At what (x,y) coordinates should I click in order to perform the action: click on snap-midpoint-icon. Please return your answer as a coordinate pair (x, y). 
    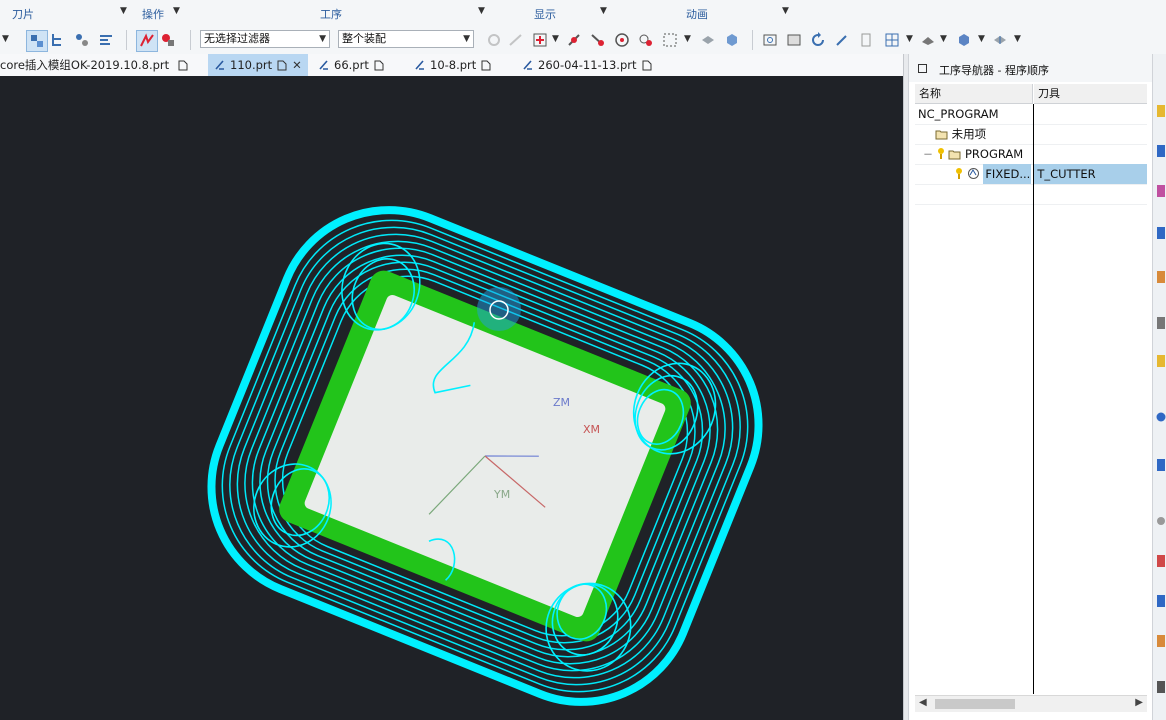
    Looking at the image, I should click on (574, 40).